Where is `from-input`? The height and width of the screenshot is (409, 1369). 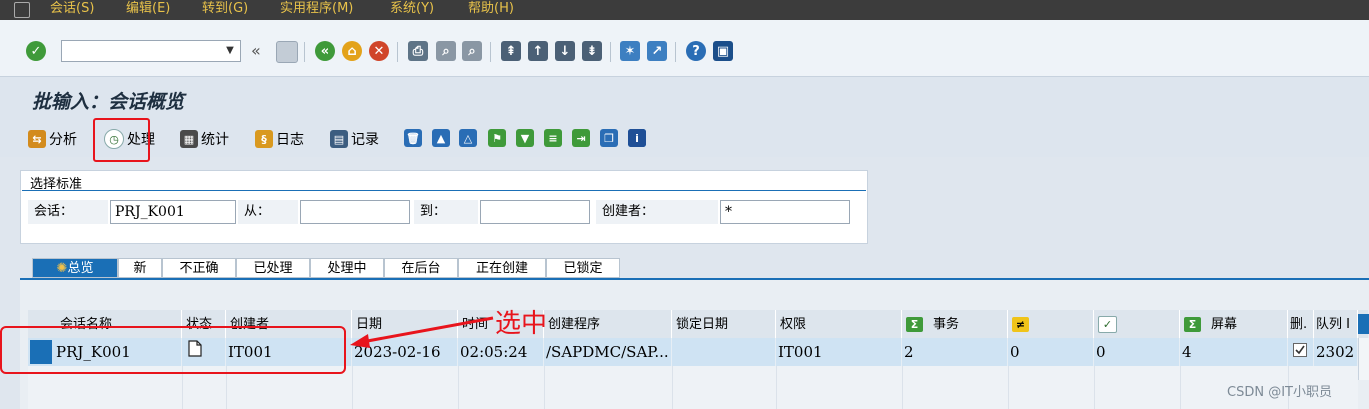
from-input is located at coordinates (355, 212).